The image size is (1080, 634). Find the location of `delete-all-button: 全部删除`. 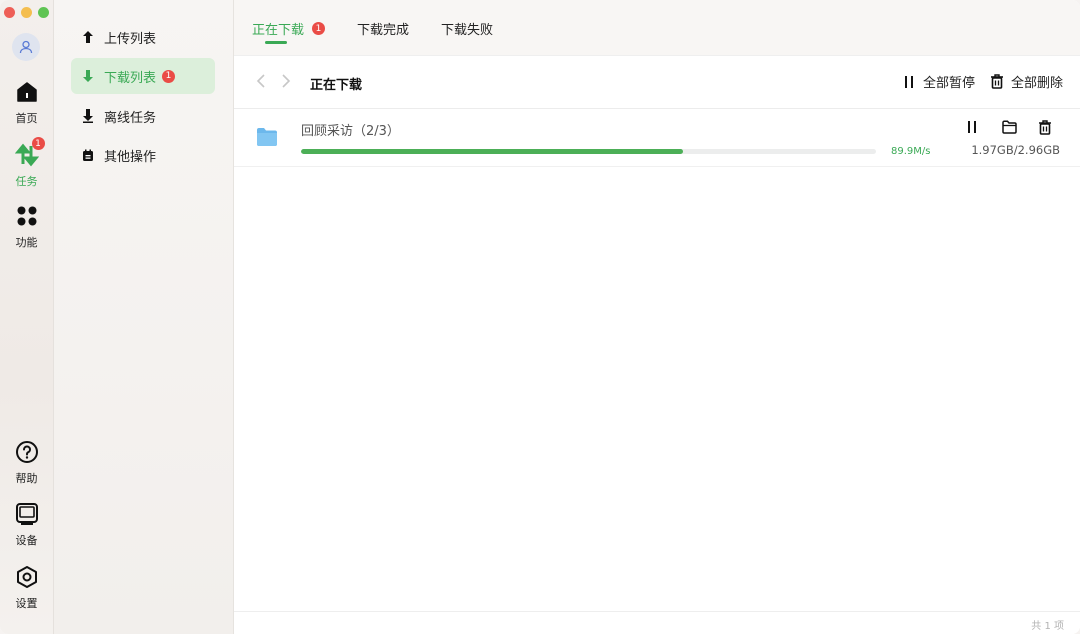

delete-all-button: 全部删除 is located at coordinates (1026, 81).